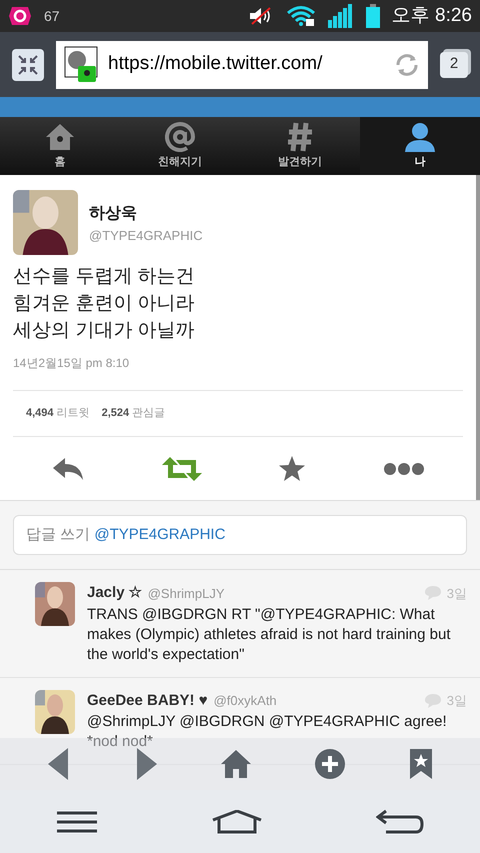 The width and height of the screenshot is (480, 853). I want to click on birdhouse-icon, so click(60, 137).